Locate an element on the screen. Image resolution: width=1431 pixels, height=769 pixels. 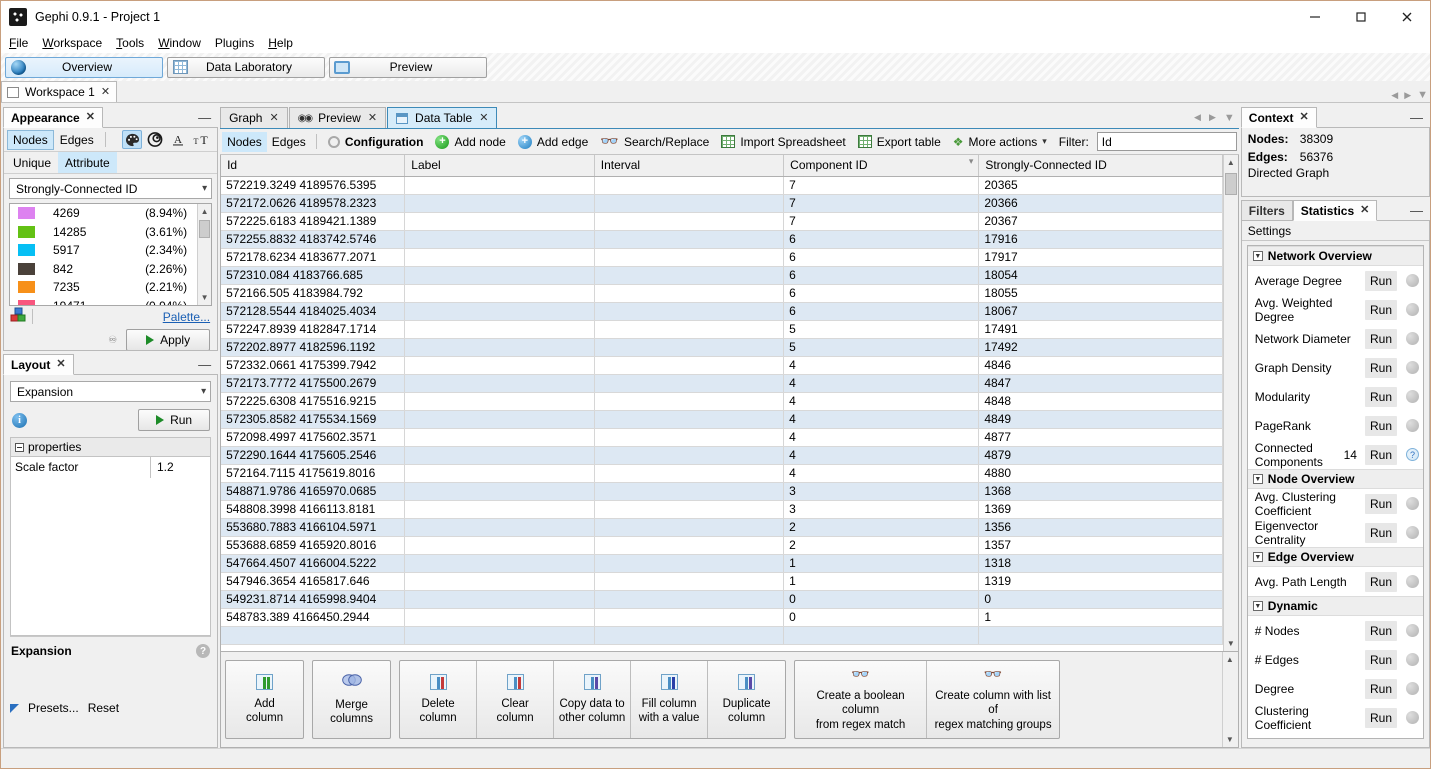
tab-data-table-close-icon: ✕ is located at coordinates (483, 118).